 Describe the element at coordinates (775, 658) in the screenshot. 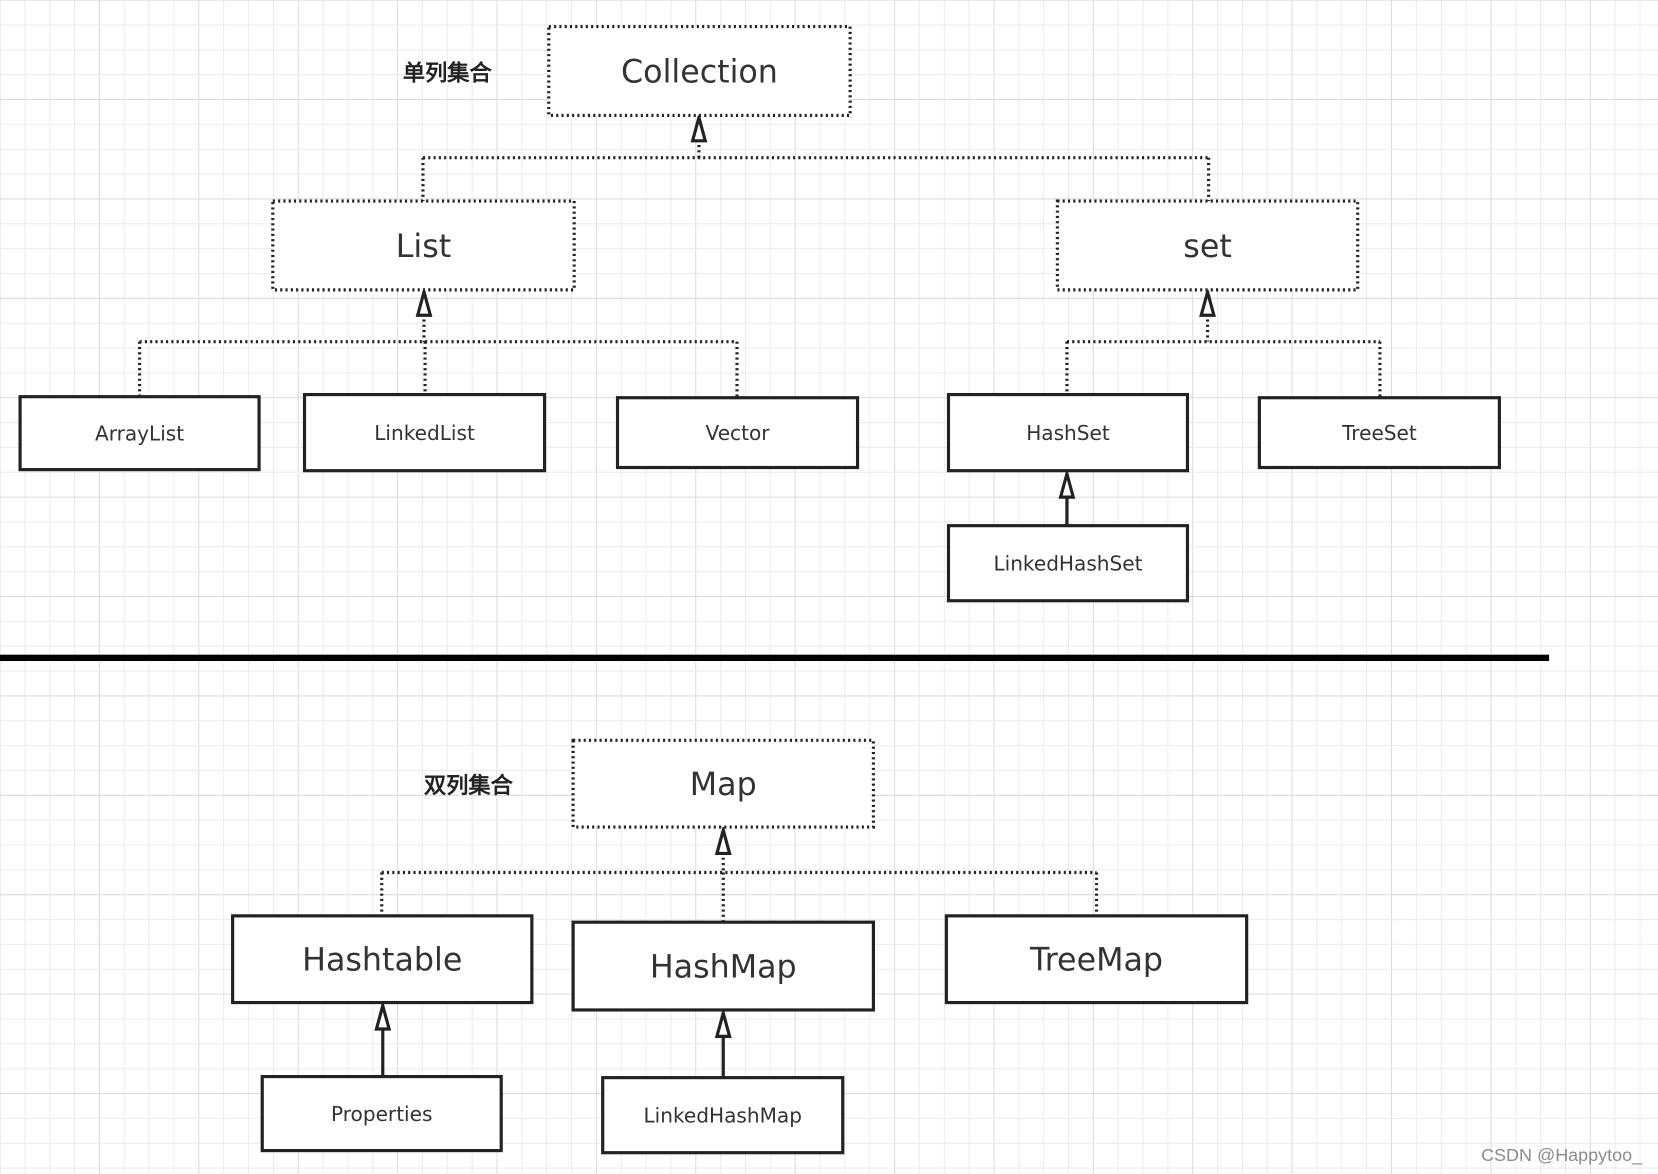

I see `section-separator` at that location.